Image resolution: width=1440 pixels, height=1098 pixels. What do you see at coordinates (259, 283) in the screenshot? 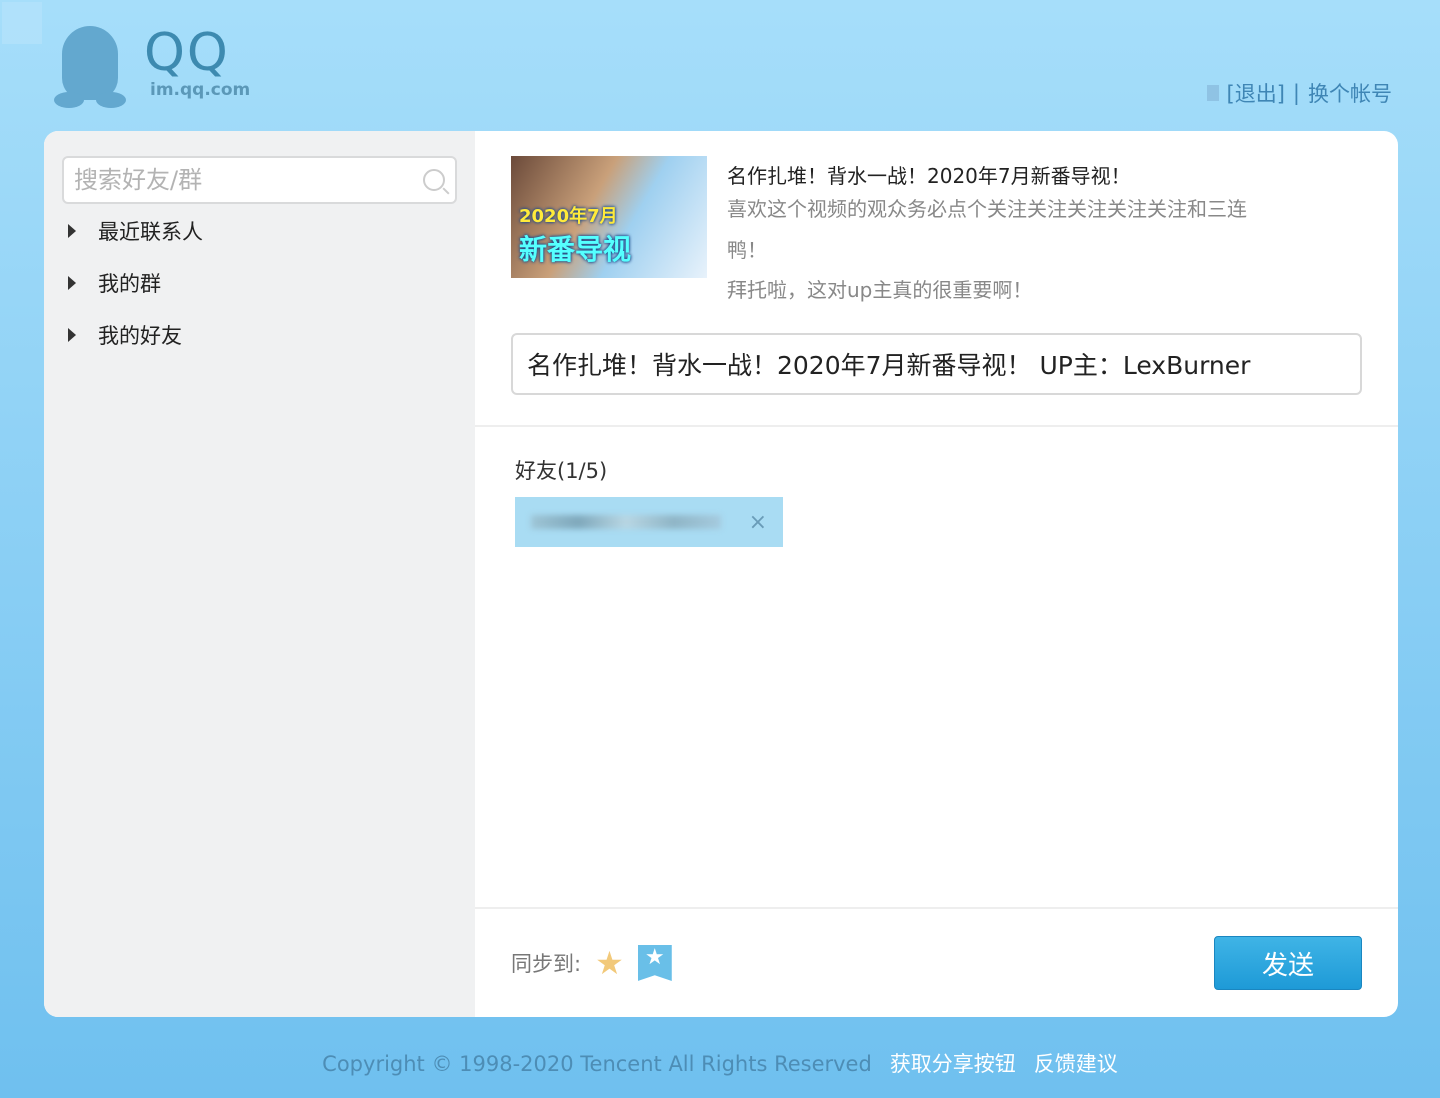
I see `group-my-groups: 我的群` at bounding box center [259, 283].